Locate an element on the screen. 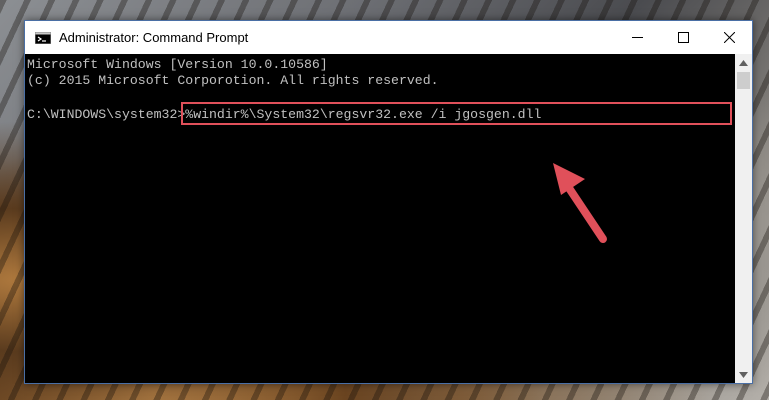 The width and height of the screenshot is (769, 400). command-highlight-box is located at coordinates (456, 113).